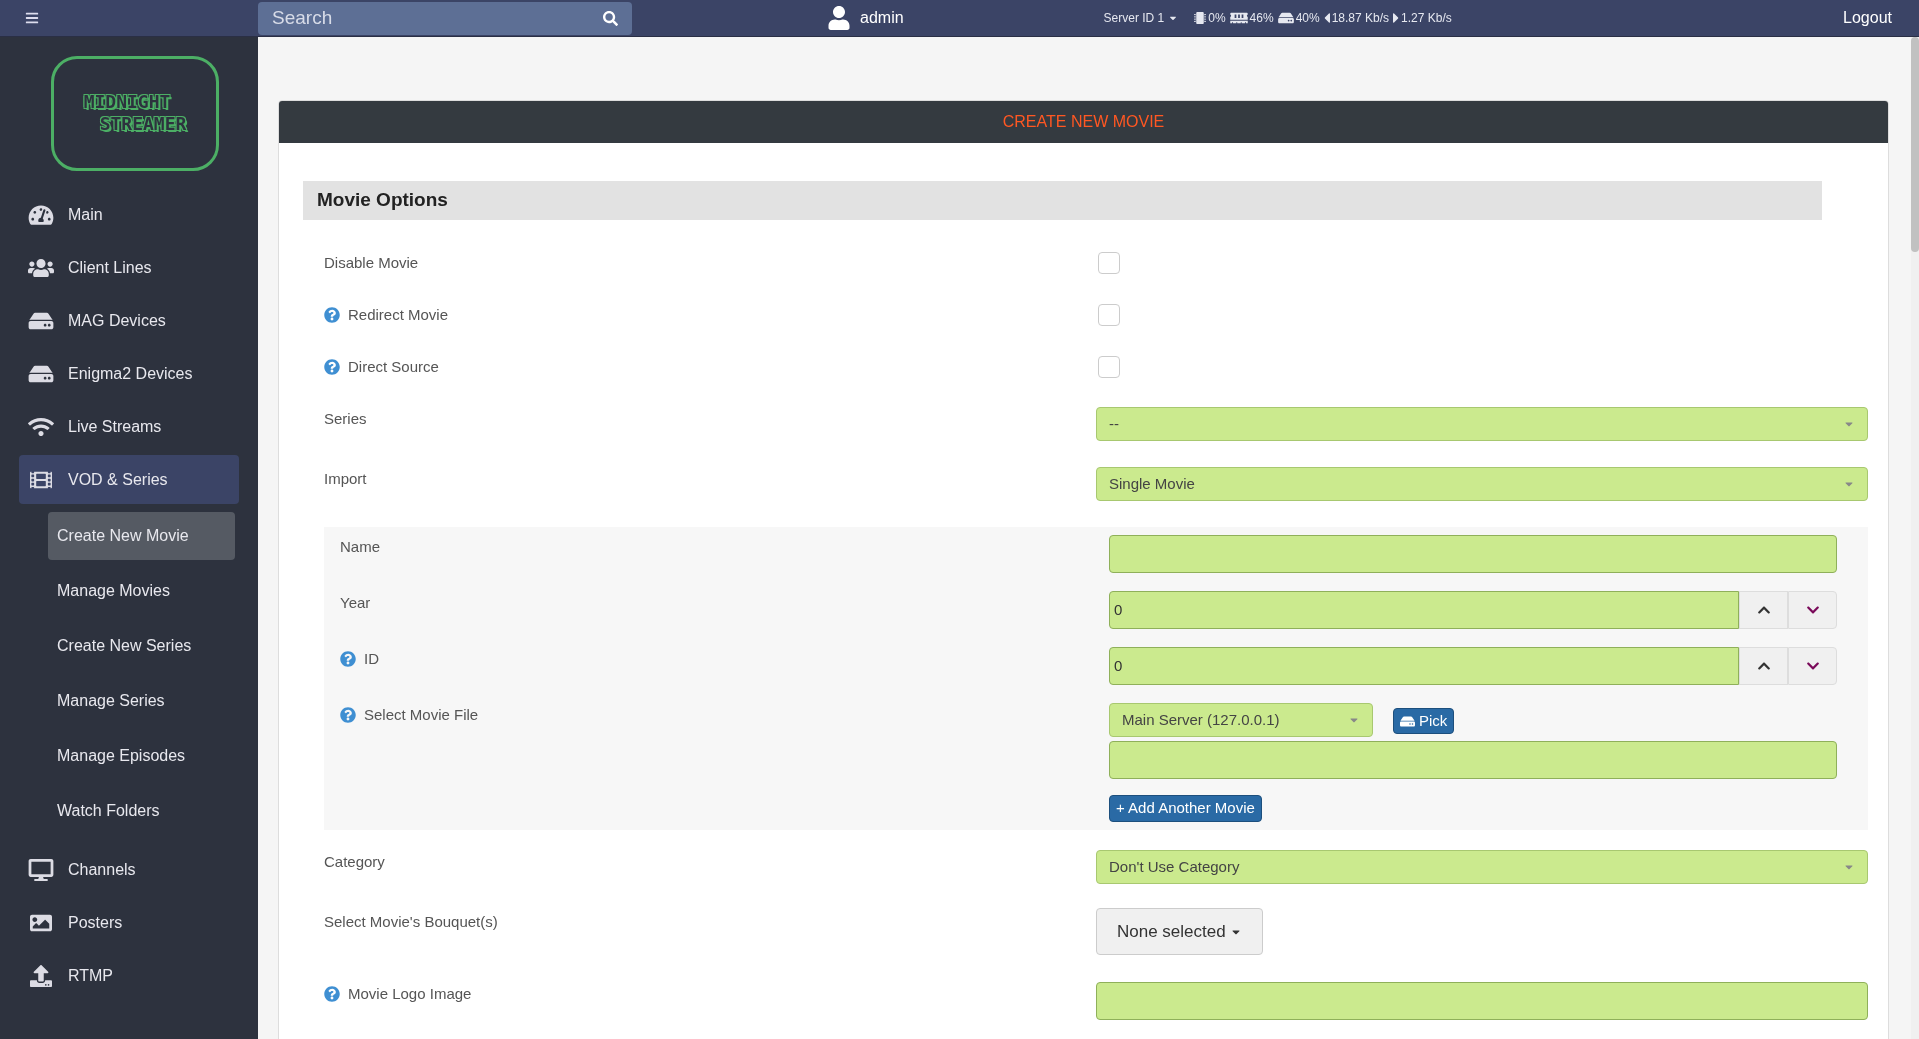 The width and height of the screenshot is (1919, 1039). Describe the element at coordinates (382, 200) in the screenshot. I see `section-title: Movie Options` at that location.